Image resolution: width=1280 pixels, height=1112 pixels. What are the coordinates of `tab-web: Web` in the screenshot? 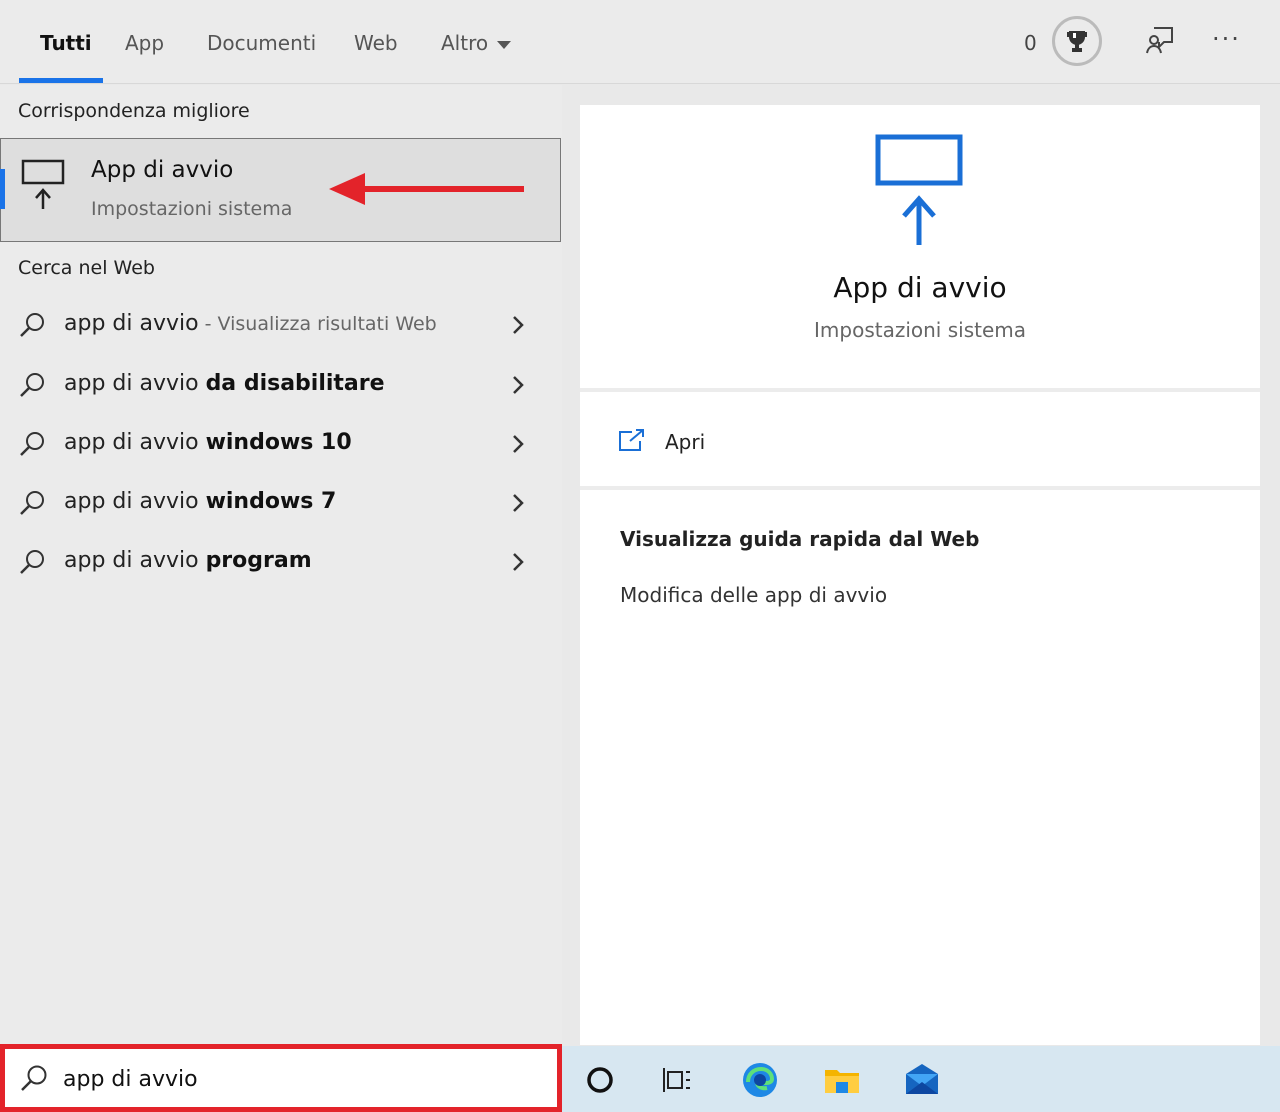 It's located at (376, 43).